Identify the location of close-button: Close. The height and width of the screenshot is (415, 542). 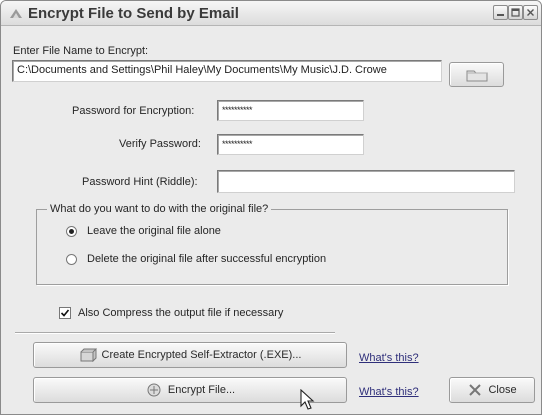
(492, 390).